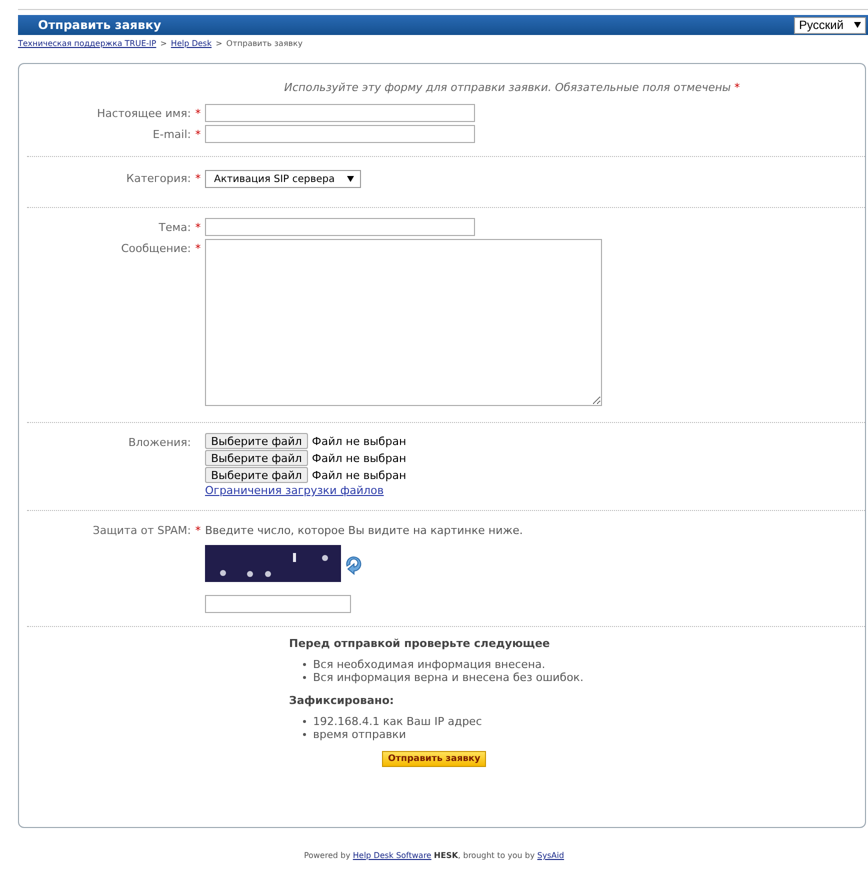 Image resolution: width=868 pixels, height=873 pixels. Describe the element at coordinates (392, 855) in the screenshot. I see `footer-link: Help Desk Software` at that location.